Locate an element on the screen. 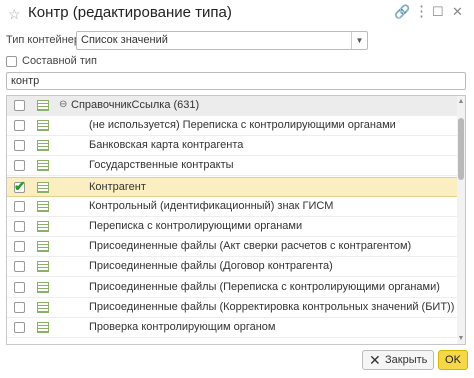 The image size is (474, 378). ok-button: OK is located at coordinates (453, 360).